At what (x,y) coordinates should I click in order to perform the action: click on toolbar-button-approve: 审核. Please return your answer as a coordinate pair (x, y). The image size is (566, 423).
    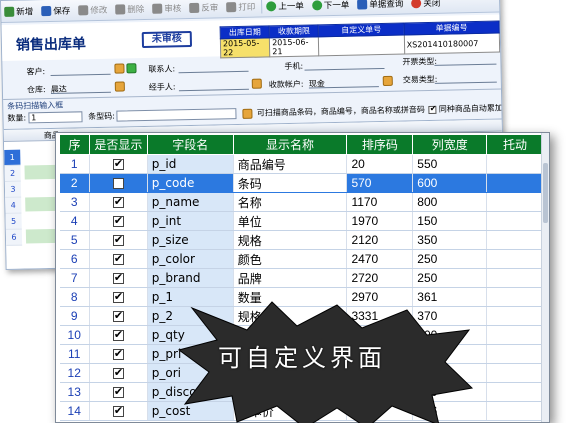
    Looking at the image, I should click on (166, 8).